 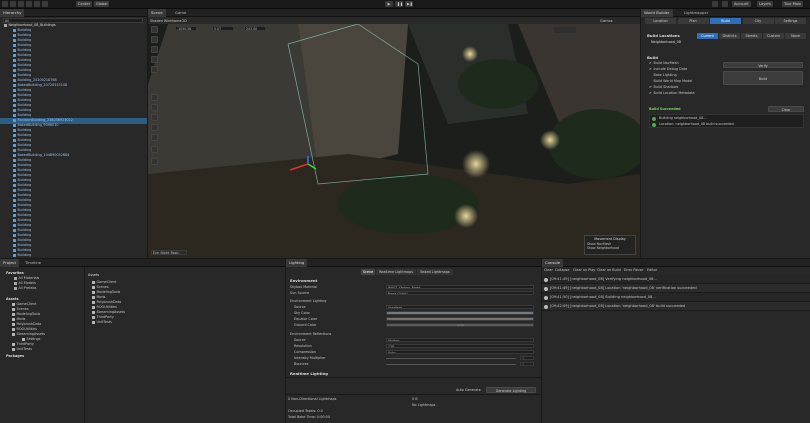 What do you see at coordinates (451, 364) in the screenshot?
I see `bounces-slider` at bounding box center [451, 364].